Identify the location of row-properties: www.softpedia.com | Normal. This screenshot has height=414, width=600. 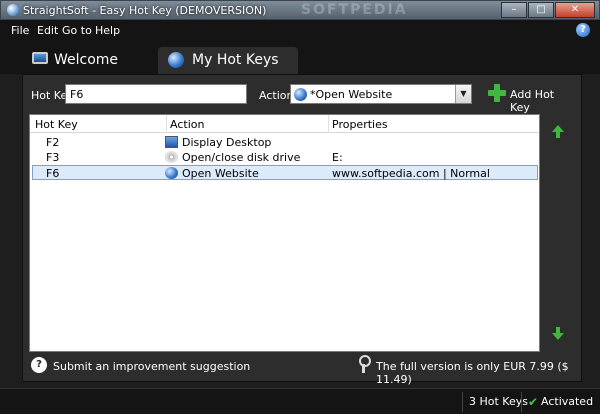
(411, 173).